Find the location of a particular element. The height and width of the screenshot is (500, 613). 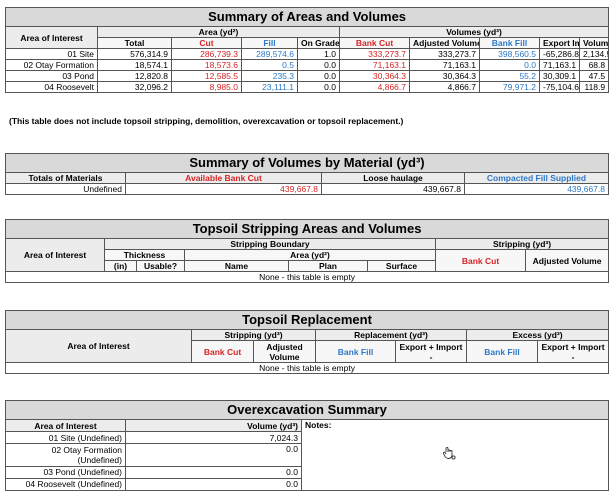

col-compacted-fill: Compacted Fill Supplied is located at coordinates (536, 178).